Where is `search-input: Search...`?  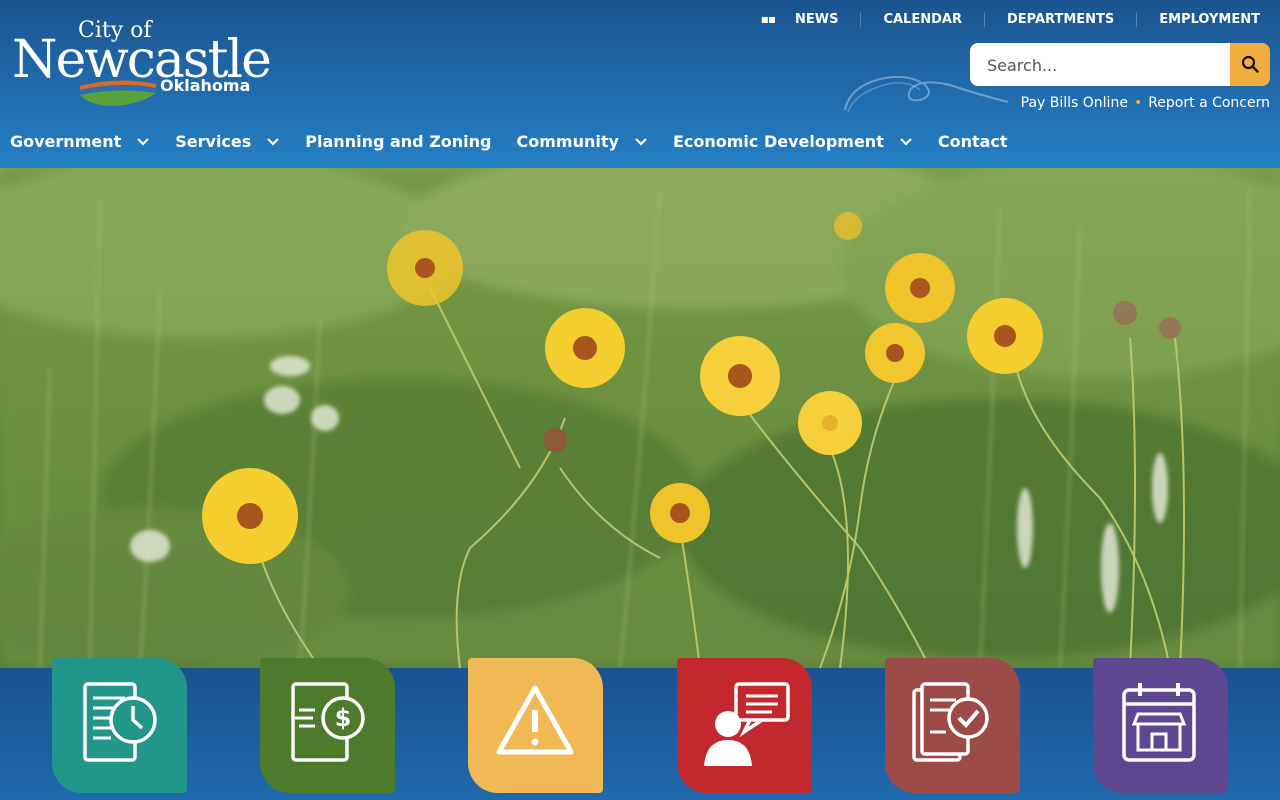 search-input: Search... is located at coordinates (1100, 64).